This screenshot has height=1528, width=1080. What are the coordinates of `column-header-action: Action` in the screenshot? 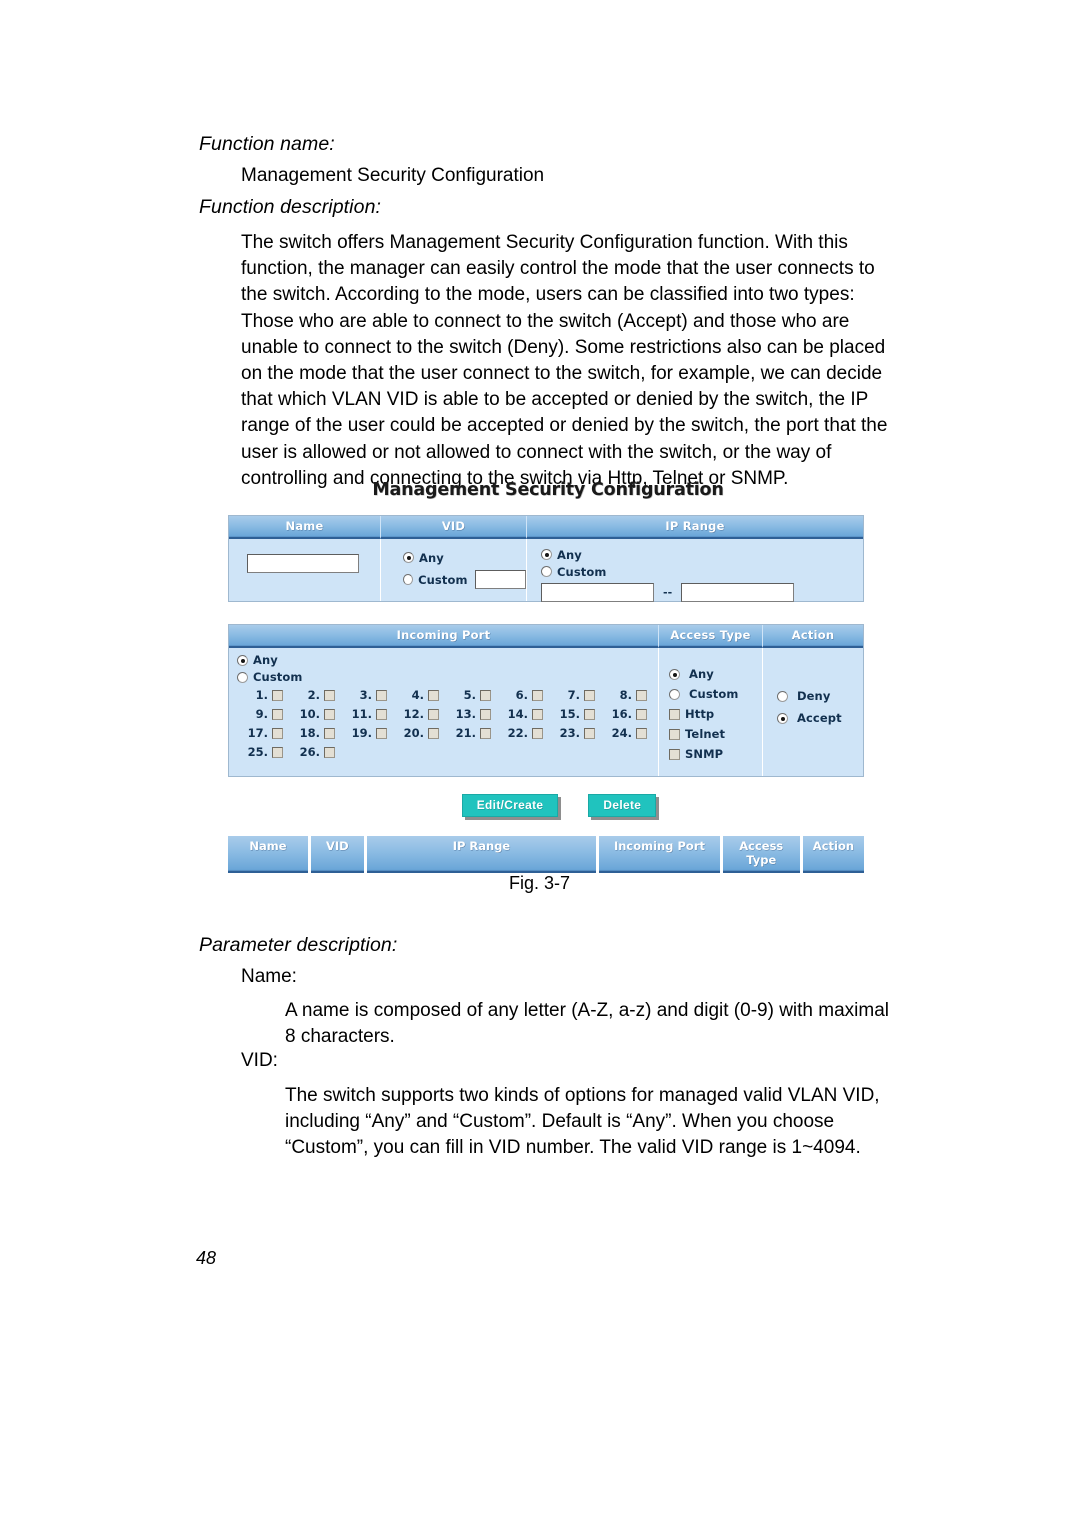 It's located at (813, 636).